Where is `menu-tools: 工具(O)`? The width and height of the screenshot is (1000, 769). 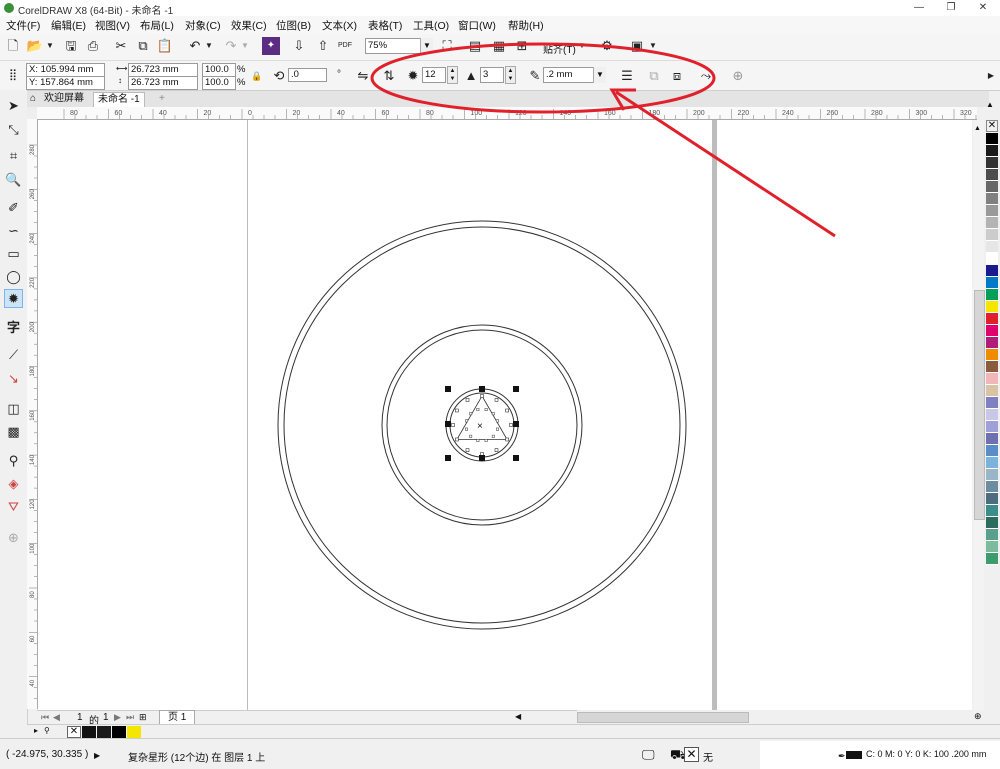 menu-tools: 工具(O) is located at coordinates (431, 25).